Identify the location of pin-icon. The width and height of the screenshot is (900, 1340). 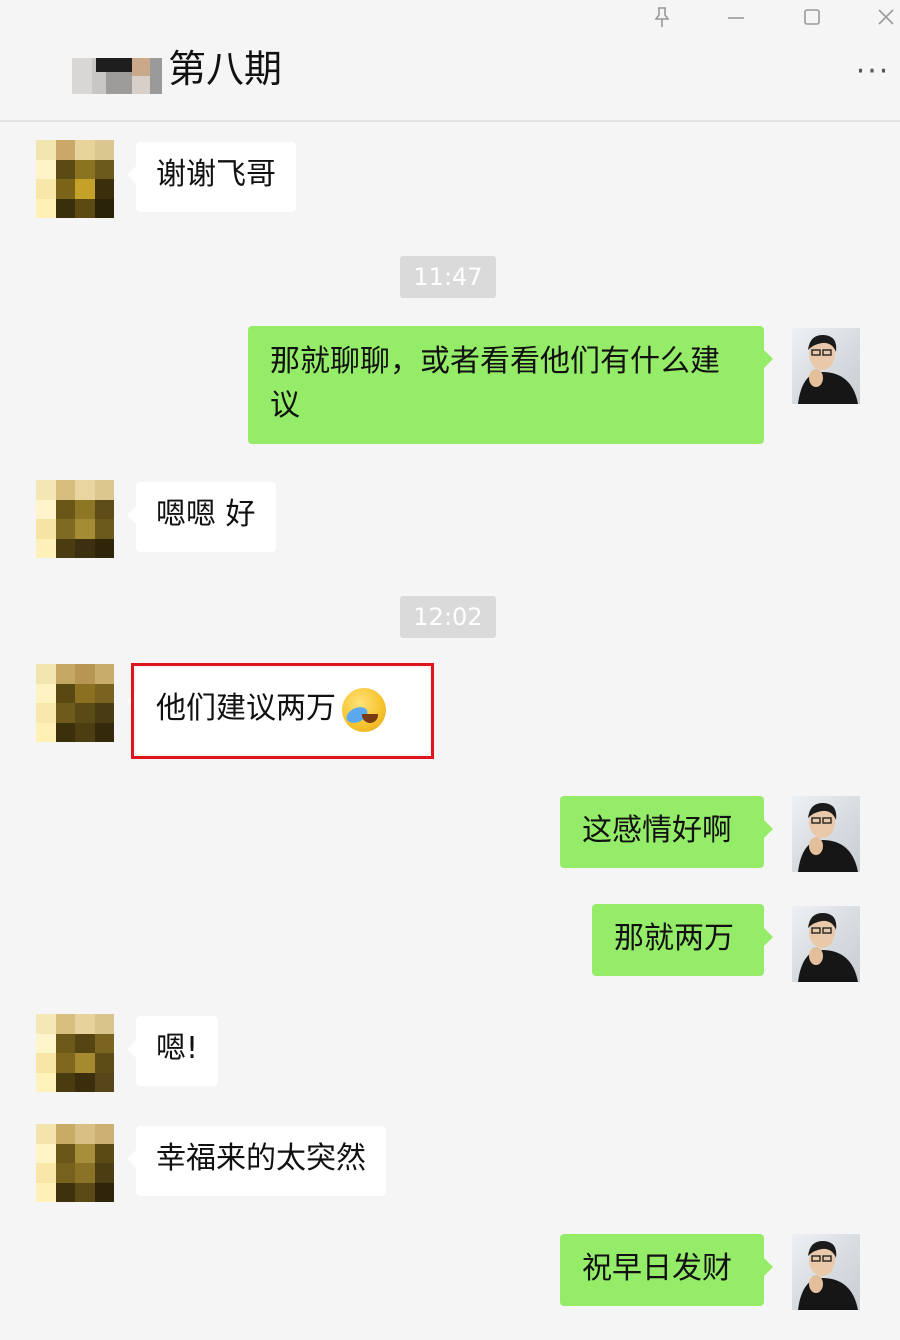
(662, 17).